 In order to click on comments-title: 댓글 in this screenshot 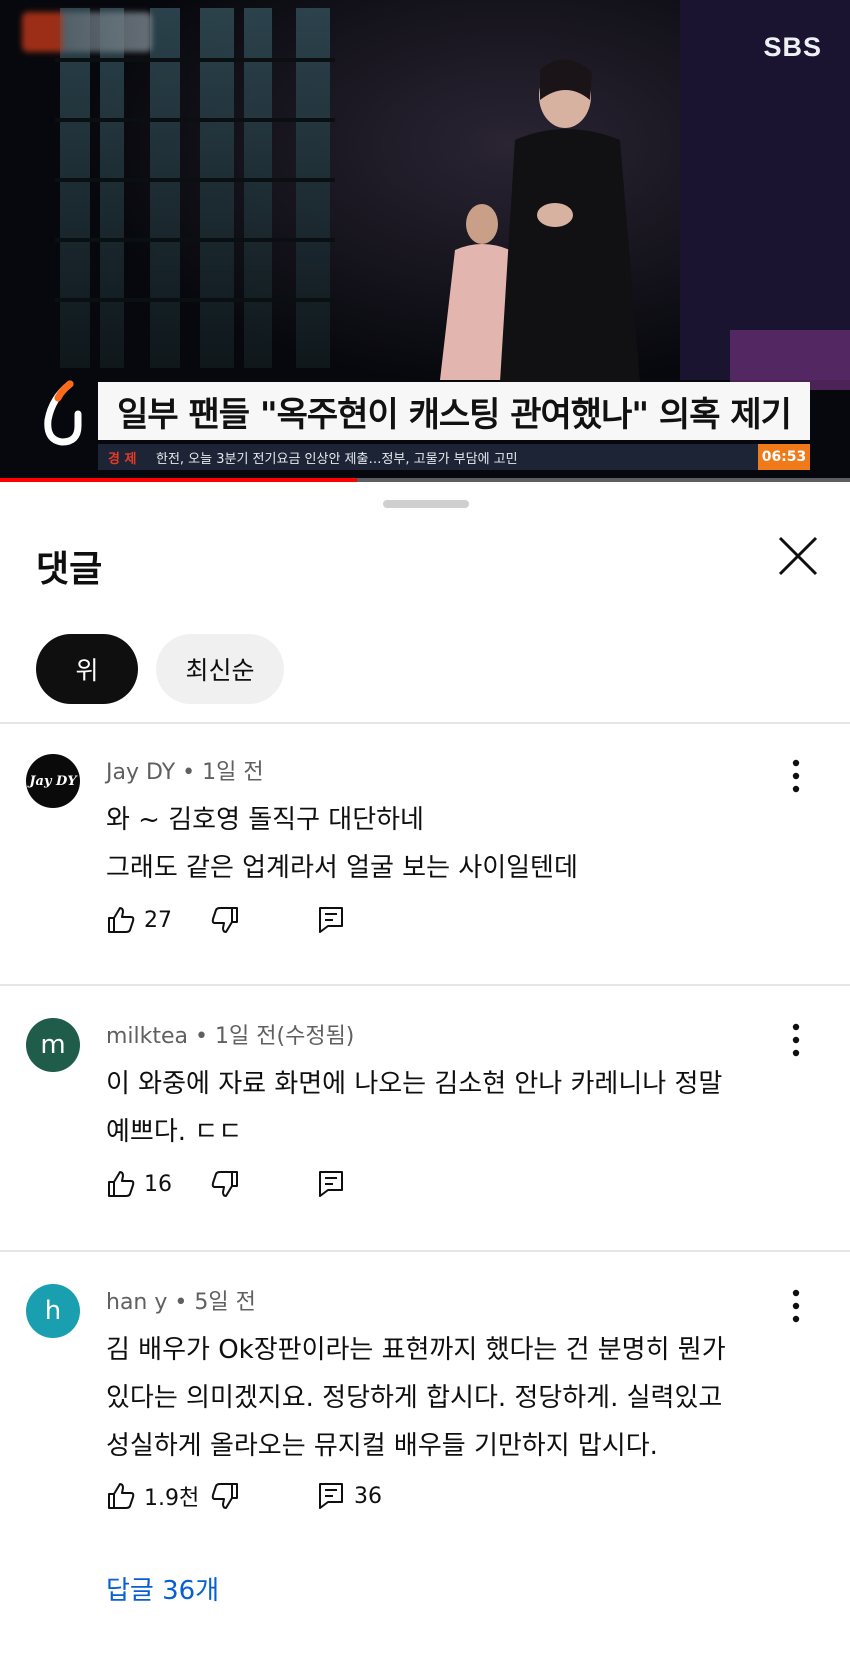, I will do `click(69, 569)`.